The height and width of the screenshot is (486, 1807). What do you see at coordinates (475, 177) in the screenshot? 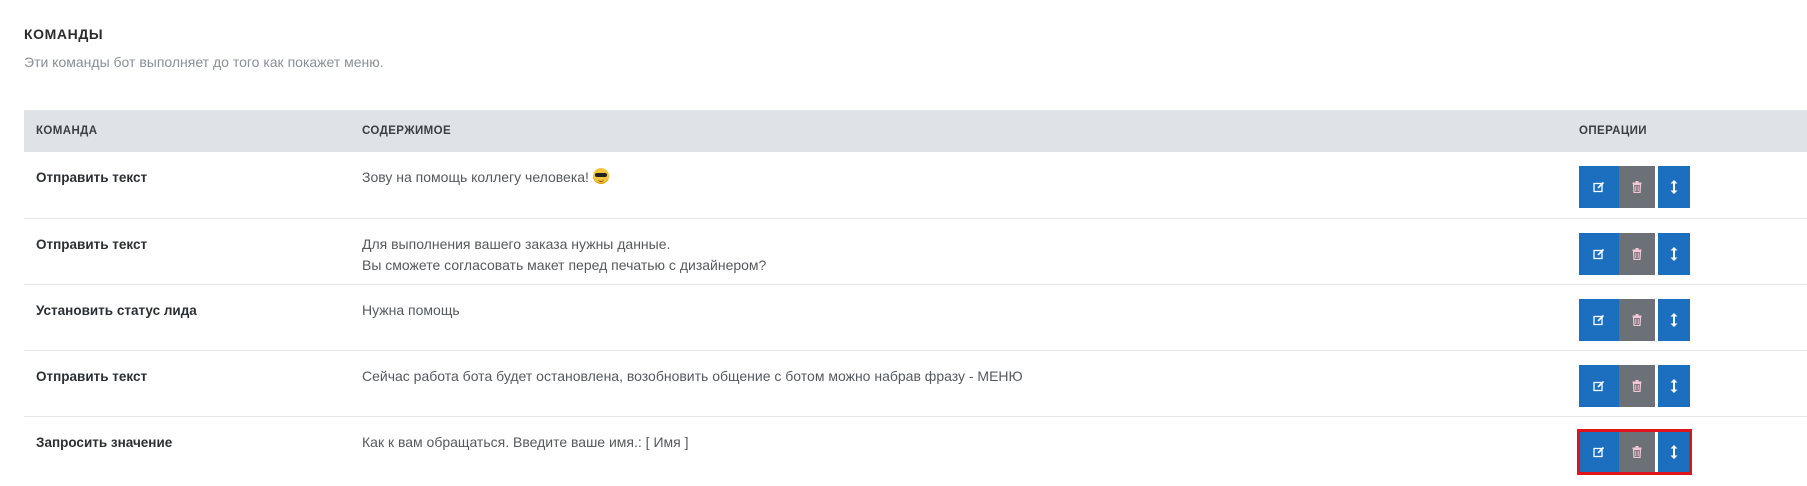
I see `content-text: Зову на помощь коллегу человека!` at bounding box center [475, 177].